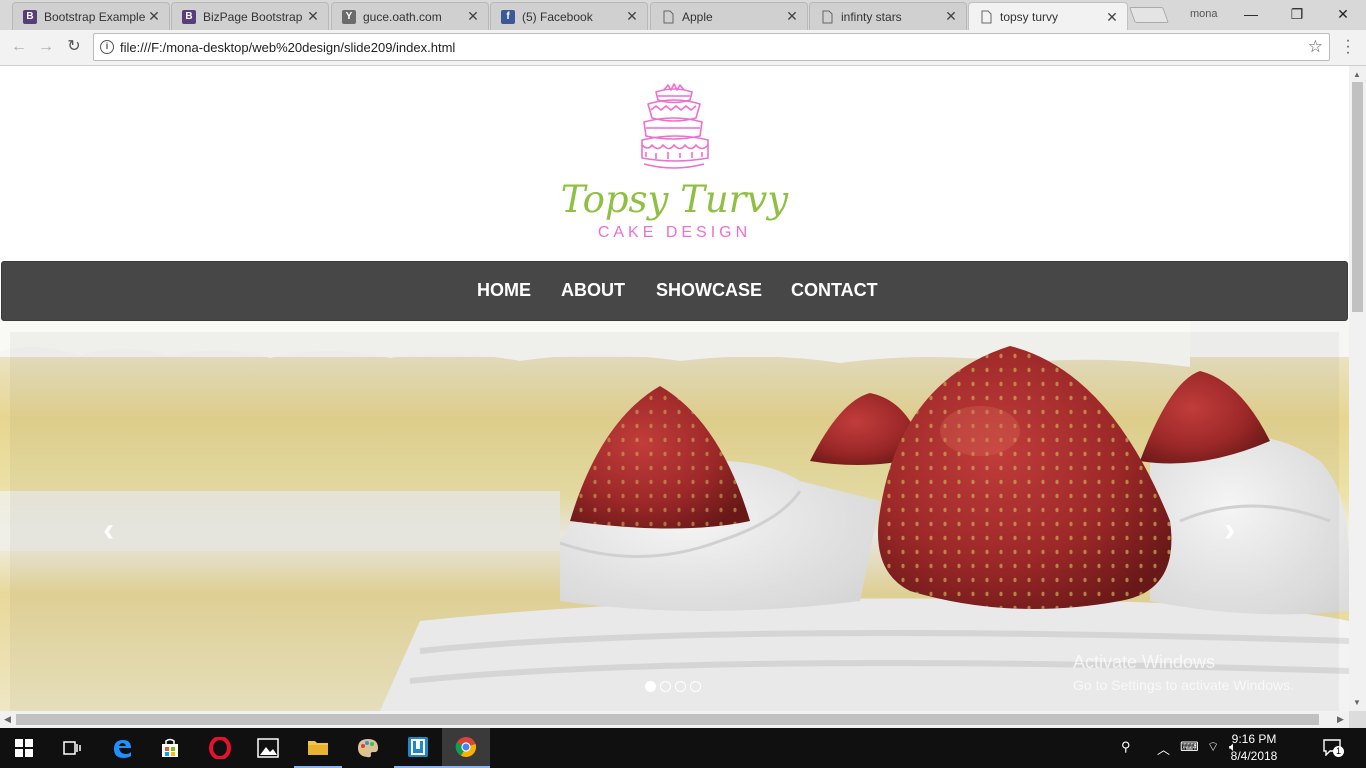 The width and height of the screenshot is (1366, 768). Describe the element at coordinates (74, 47) in the screenshot. I see `reload-icon: ↻` at that location.